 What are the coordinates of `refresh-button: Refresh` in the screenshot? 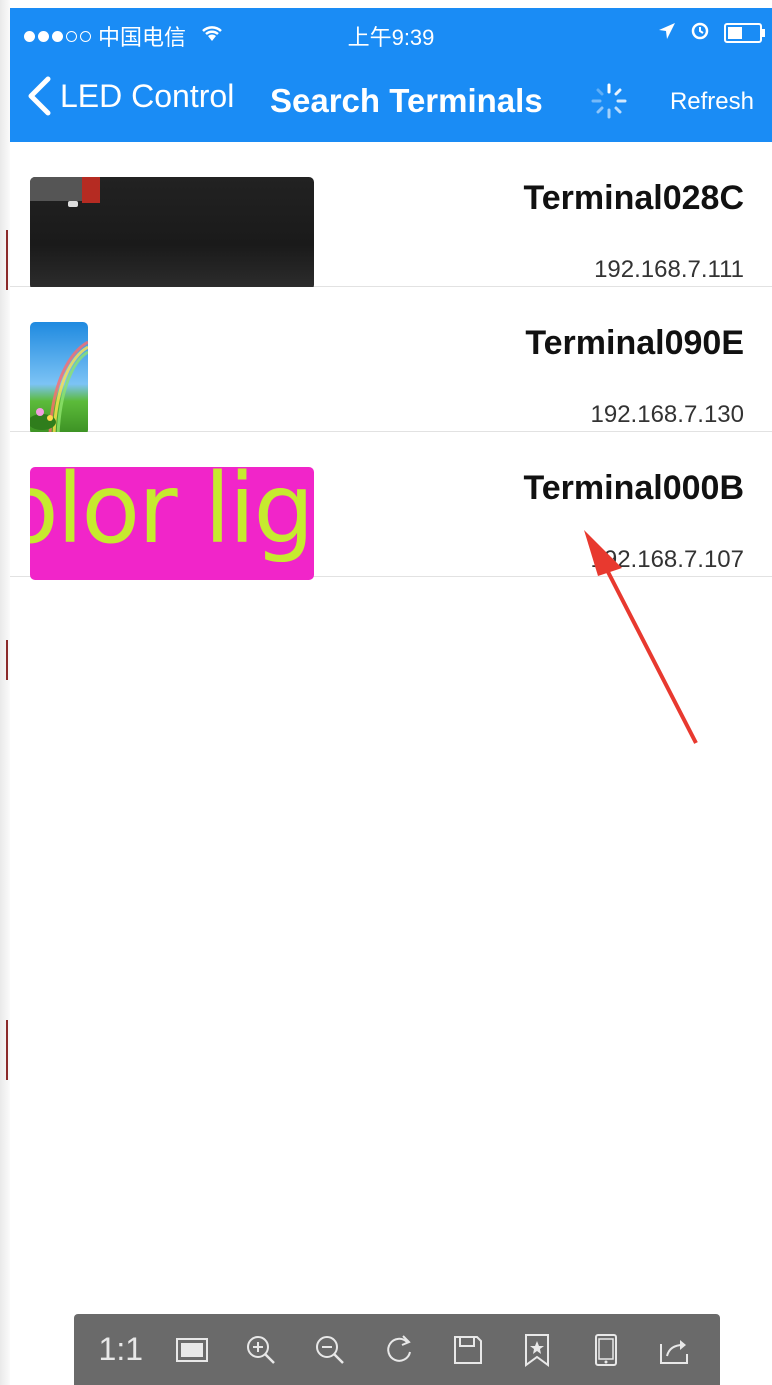 It's located at (712, 102).